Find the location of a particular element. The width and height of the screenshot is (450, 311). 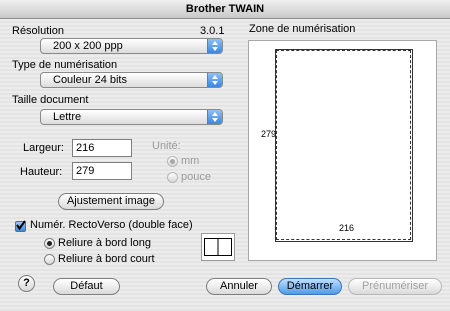

resolution-label: Résolution is located at coordinates (38, 31).